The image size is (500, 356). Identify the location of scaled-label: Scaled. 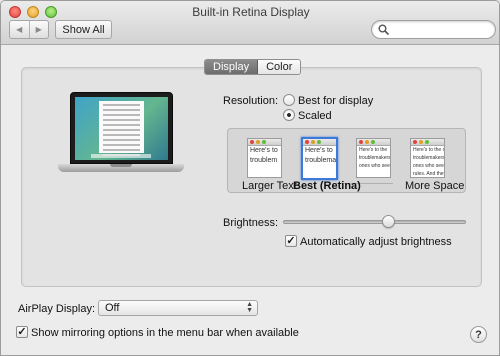
(315, 116).